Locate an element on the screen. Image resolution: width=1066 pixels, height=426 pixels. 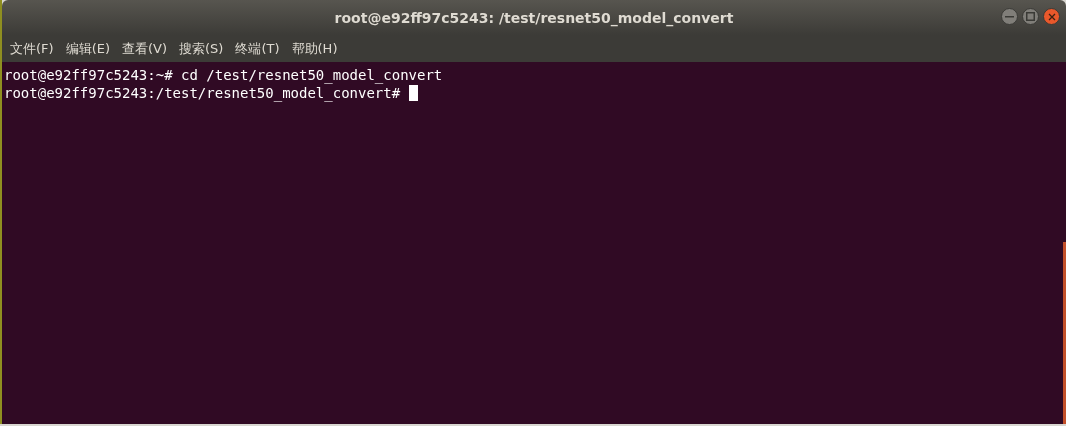
minimize-icon is located at coordinates (1009, 16).